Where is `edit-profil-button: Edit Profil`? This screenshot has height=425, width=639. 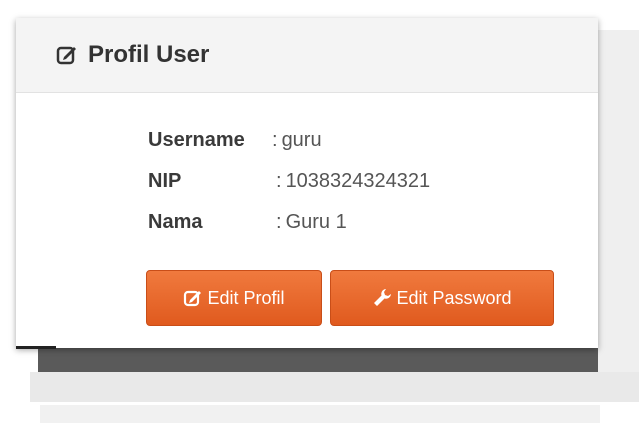
edit-profil-button: Edit Profil is located at coordinates (234, 298).